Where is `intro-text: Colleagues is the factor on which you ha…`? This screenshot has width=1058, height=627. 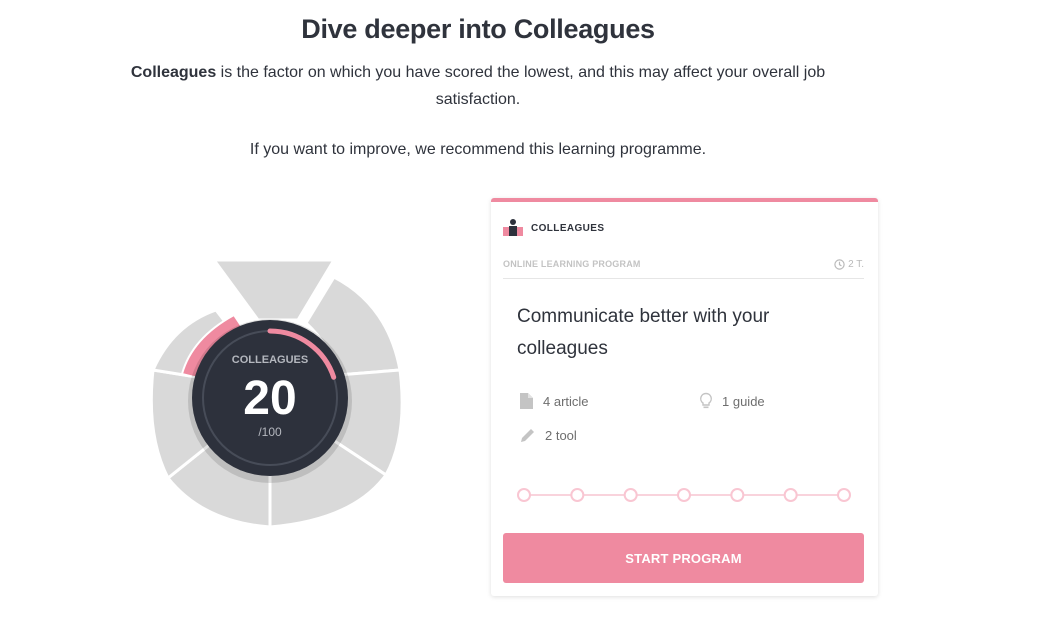
intro-text: Colleagues is the factor on which you ha… is located at coordinates (478, 86).